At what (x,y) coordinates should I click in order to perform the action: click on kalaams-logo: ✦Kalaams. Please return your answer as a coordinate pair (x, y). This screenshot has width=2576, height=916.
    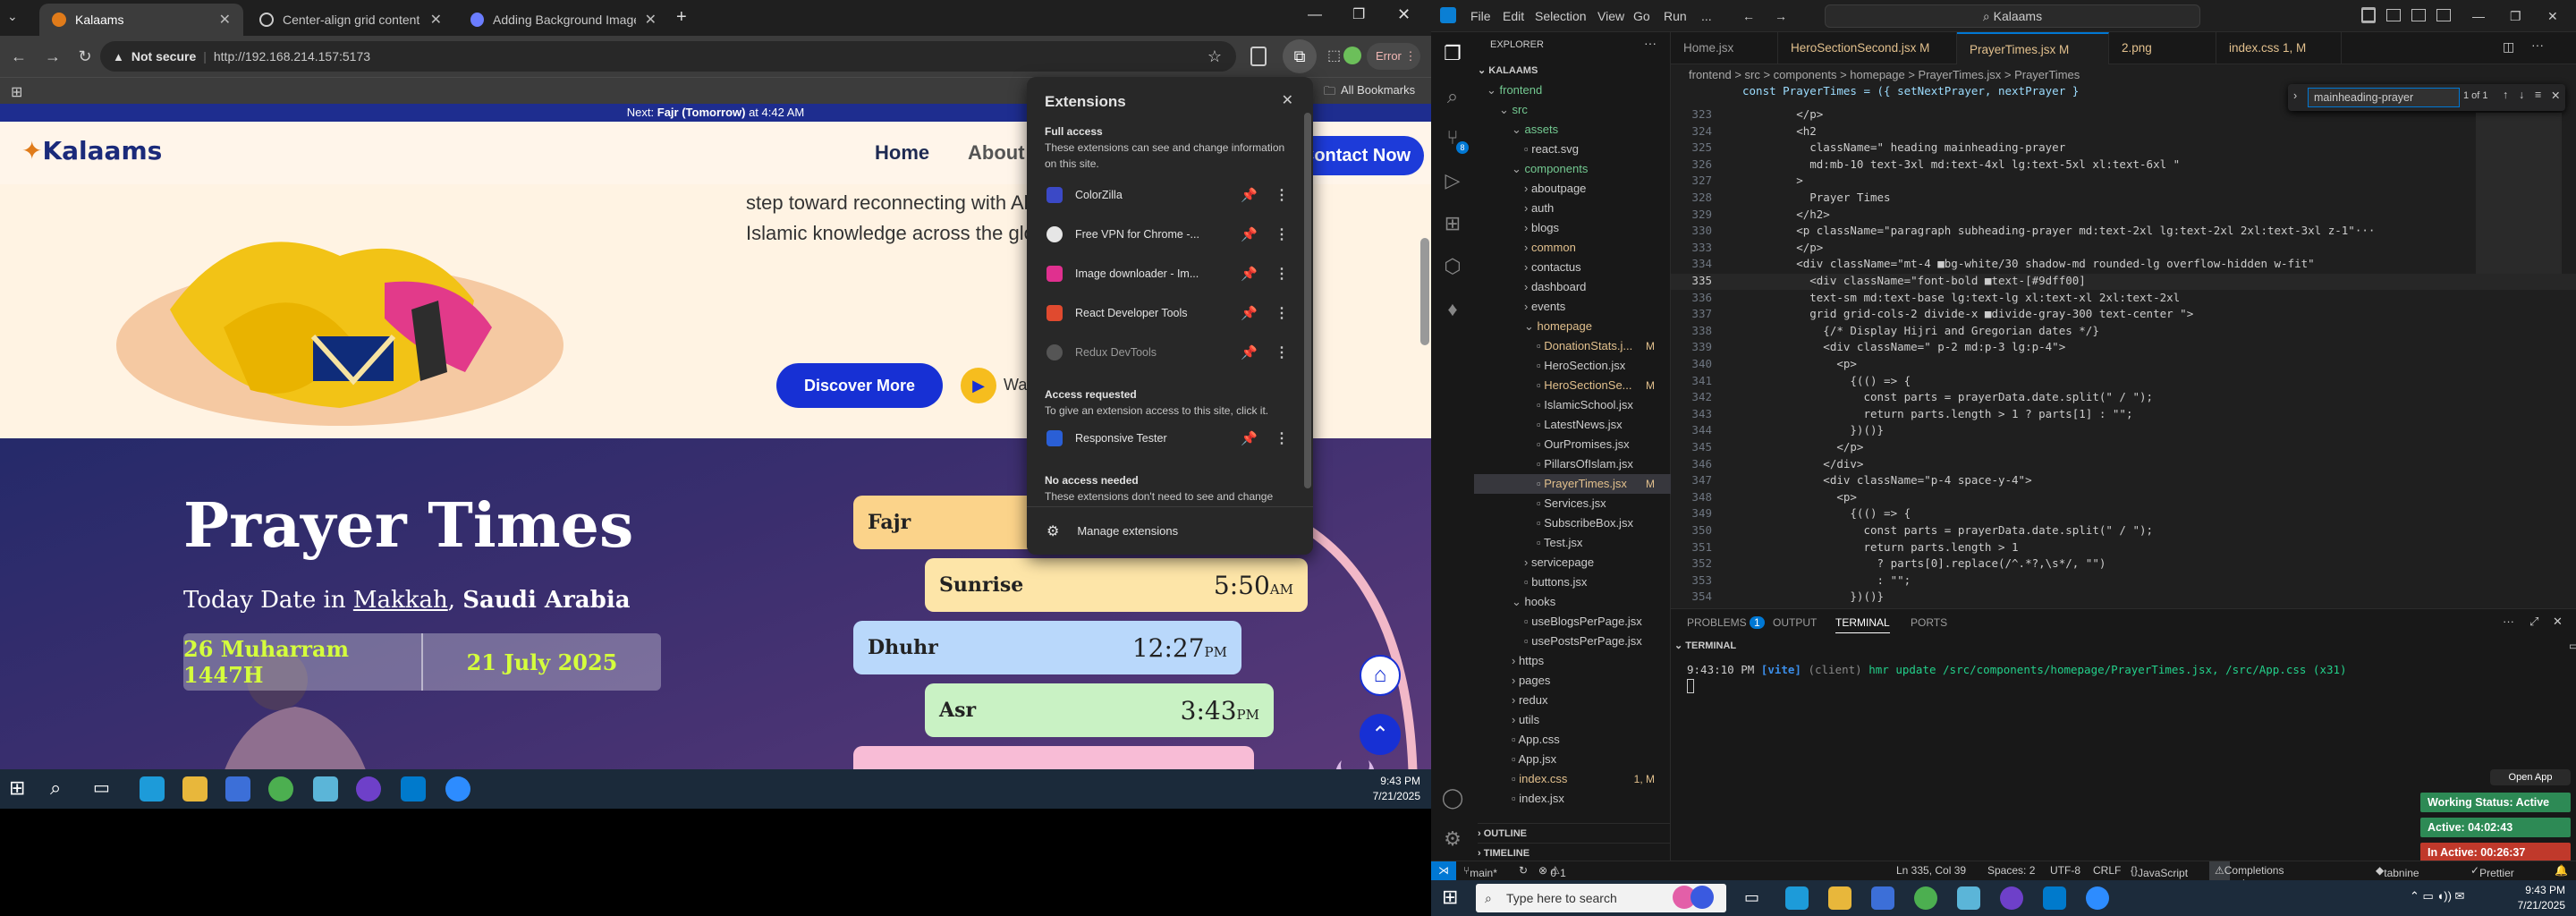
    Looking at the image, I should click on (91, 150).